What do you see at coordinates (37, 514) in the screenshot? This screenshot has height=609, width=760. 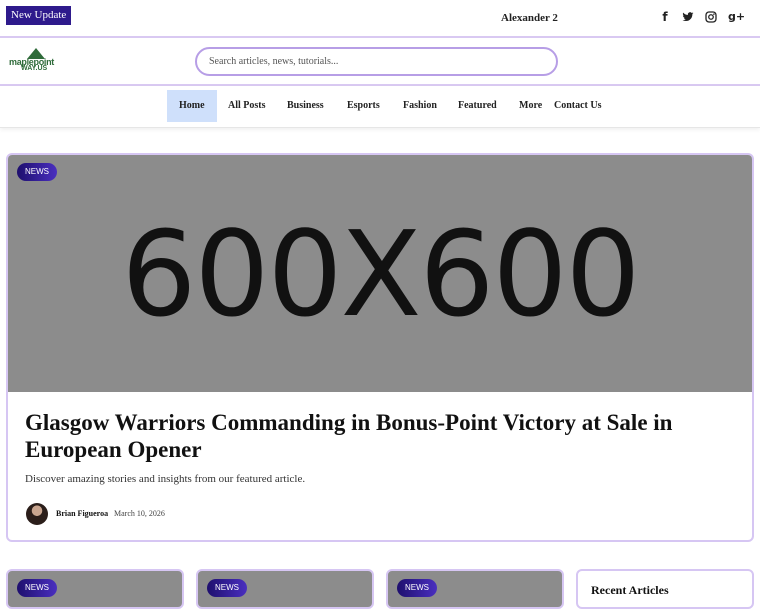 I see `author-avatar` at bounding box center [37, 514].